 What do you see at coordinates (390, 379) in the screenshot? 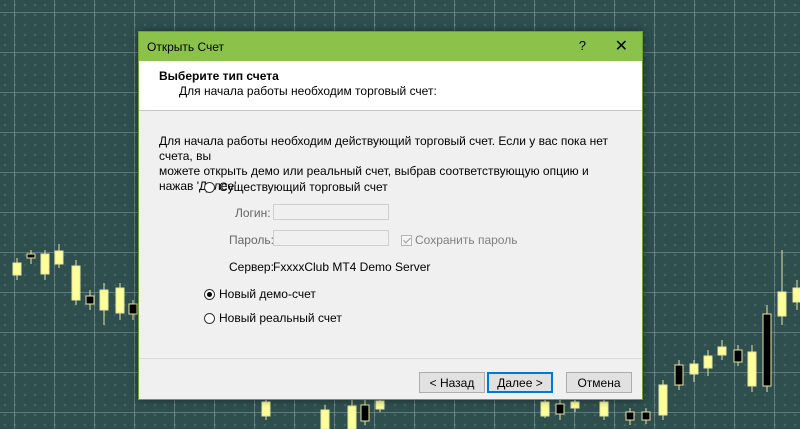
I see `dialog-footer: < Назад Далее > Отмена` at bounding box center [390, 379].